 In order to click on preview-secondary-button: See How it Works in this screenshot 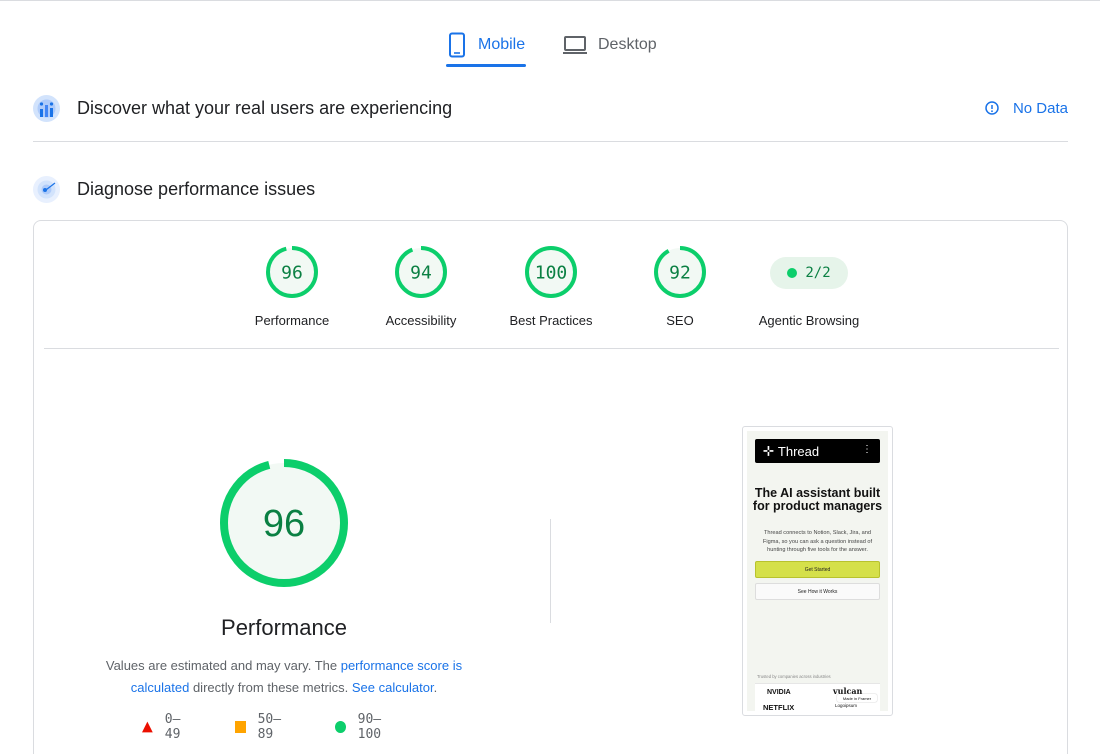, I will do `click(817, 591)`.